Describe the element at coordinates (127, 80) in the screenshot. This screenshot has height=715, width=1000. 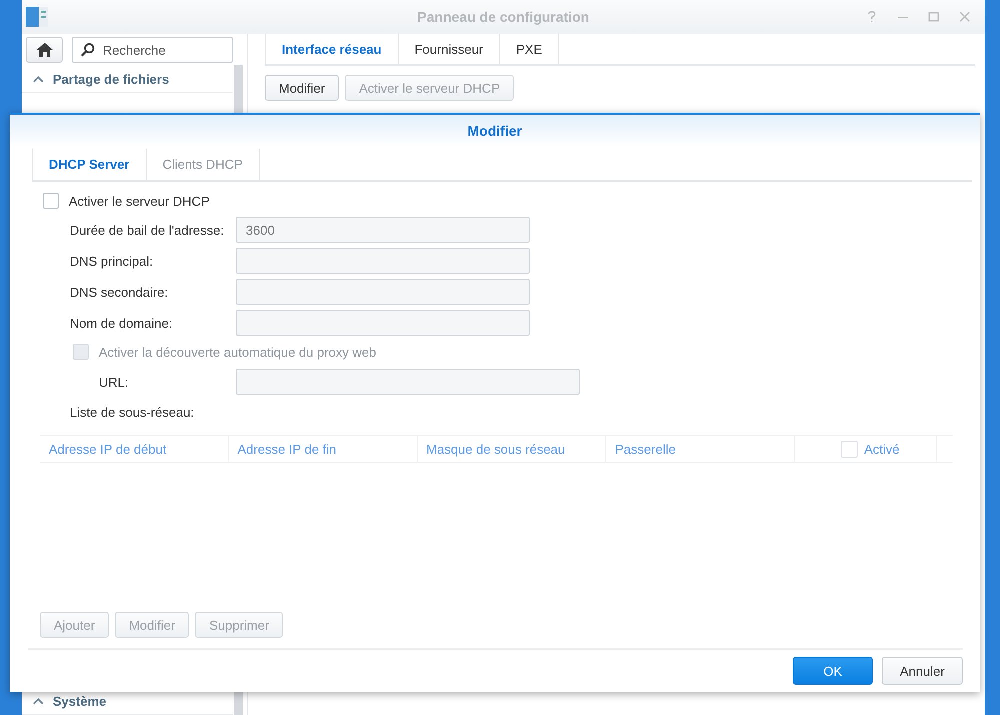
I see `sidebar-section: Partage de fichiers` at that location.